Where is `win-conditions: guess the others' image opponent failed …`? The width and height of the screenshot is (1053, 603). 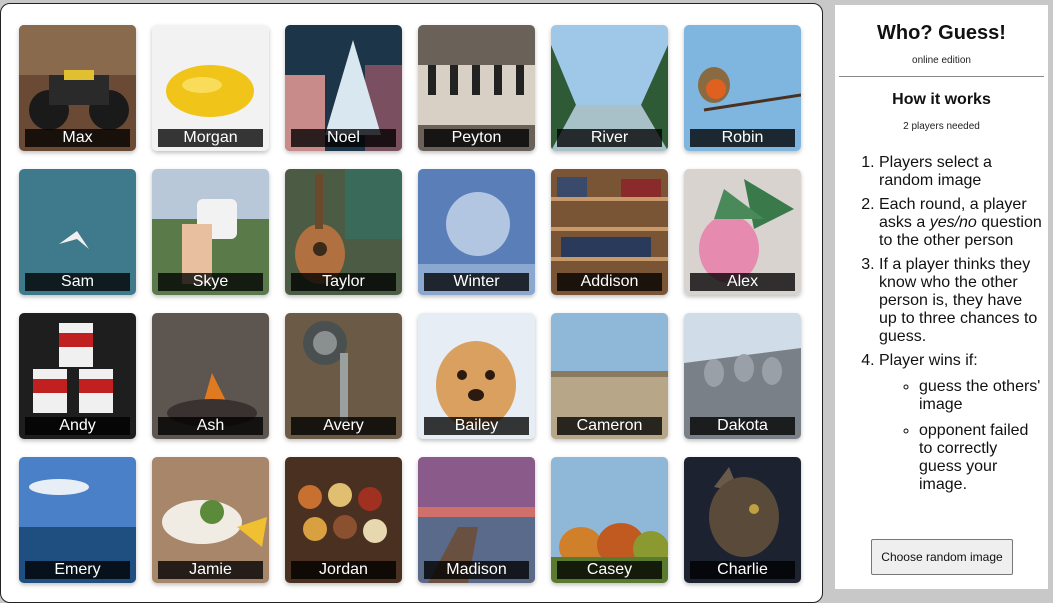
win-conditions: guess the others' image opponent failed … is located at coordinates (961, 436).